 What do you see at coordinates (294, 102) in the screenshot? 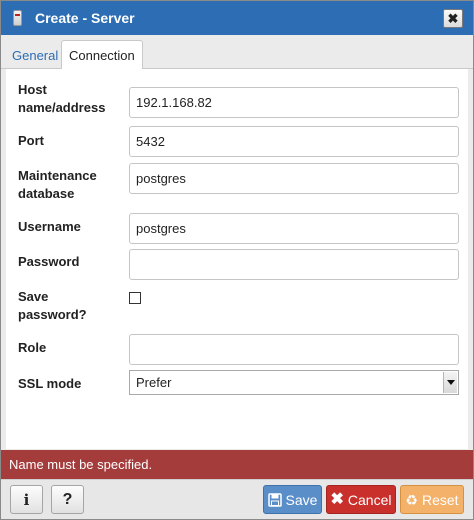
I see `host-input: 192.1.168.82` at bounding box center [294, 102].